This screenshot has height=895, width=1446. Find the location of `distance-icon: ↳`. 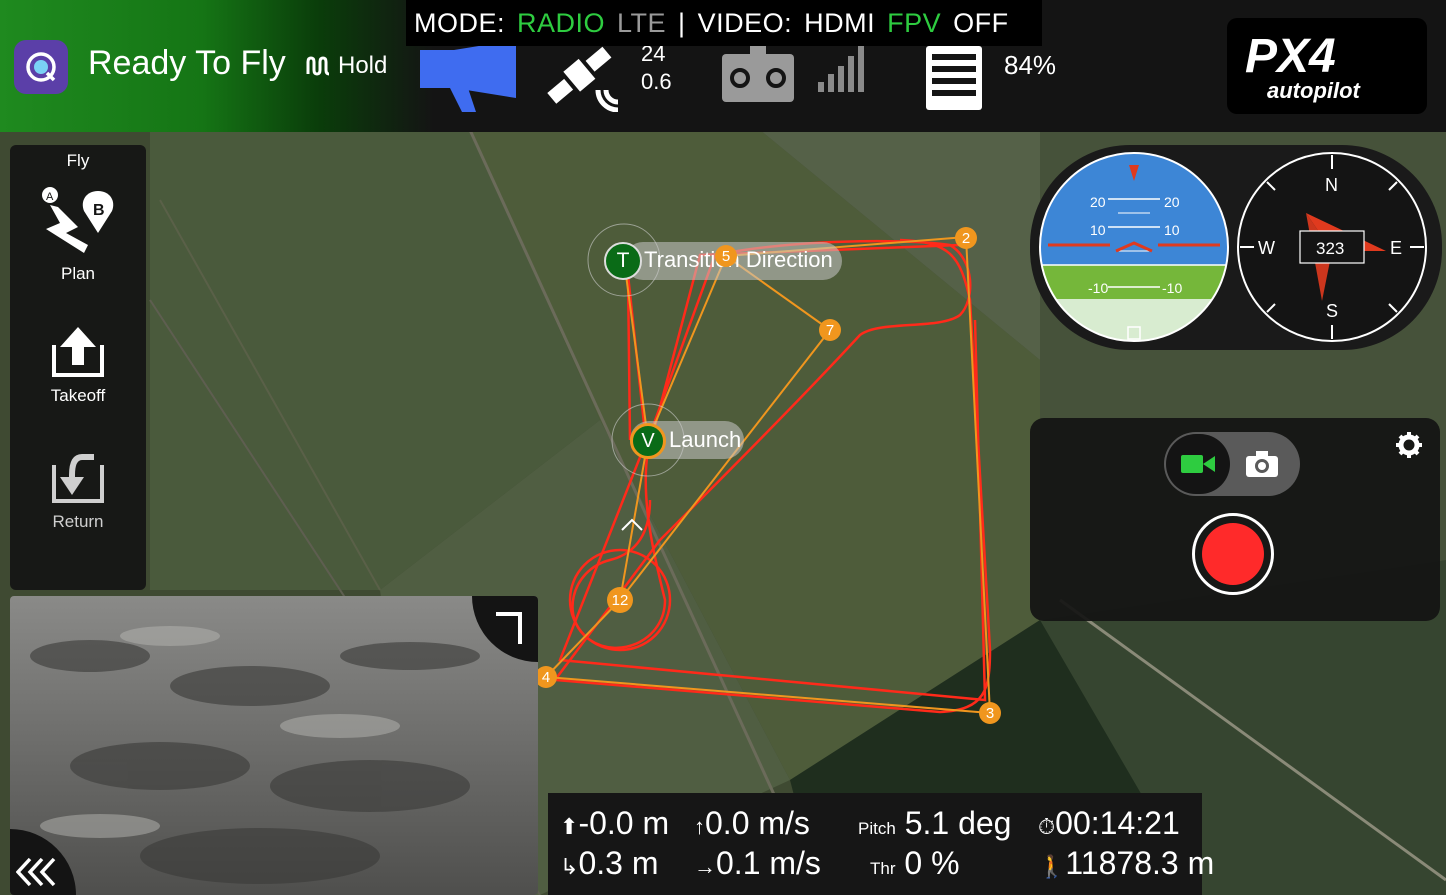

distance-icon: ↳ is located at coordinates (569, 866).